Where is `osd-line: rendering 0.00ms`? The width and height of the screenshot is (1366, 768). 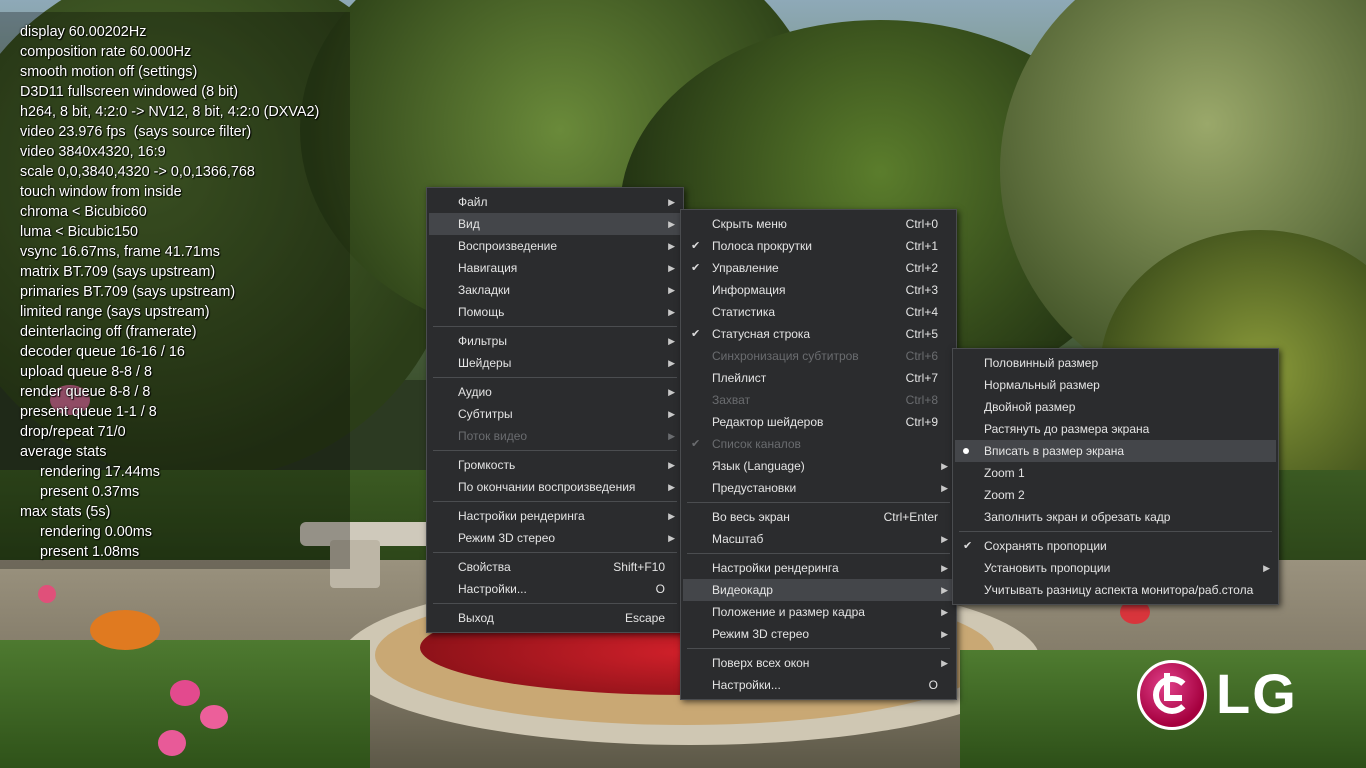 osd-line: rendering 0.00ms is located at coordinates (96, 532).